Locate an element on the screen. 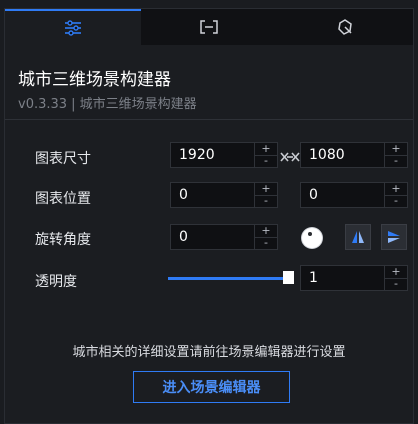  tab-settings is located at coordinates (73, 27).